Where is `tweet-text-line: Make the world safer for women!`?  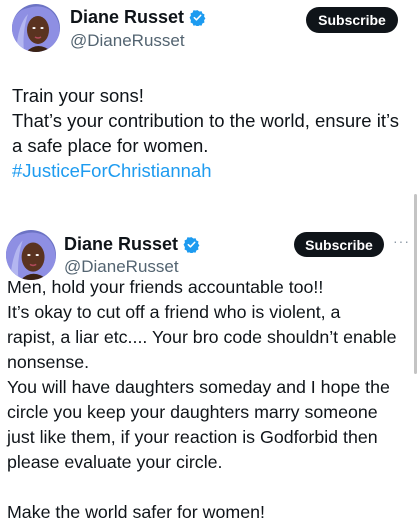 tweet-text-line: Make the world safer for women! is located at coordinates (136, 512).